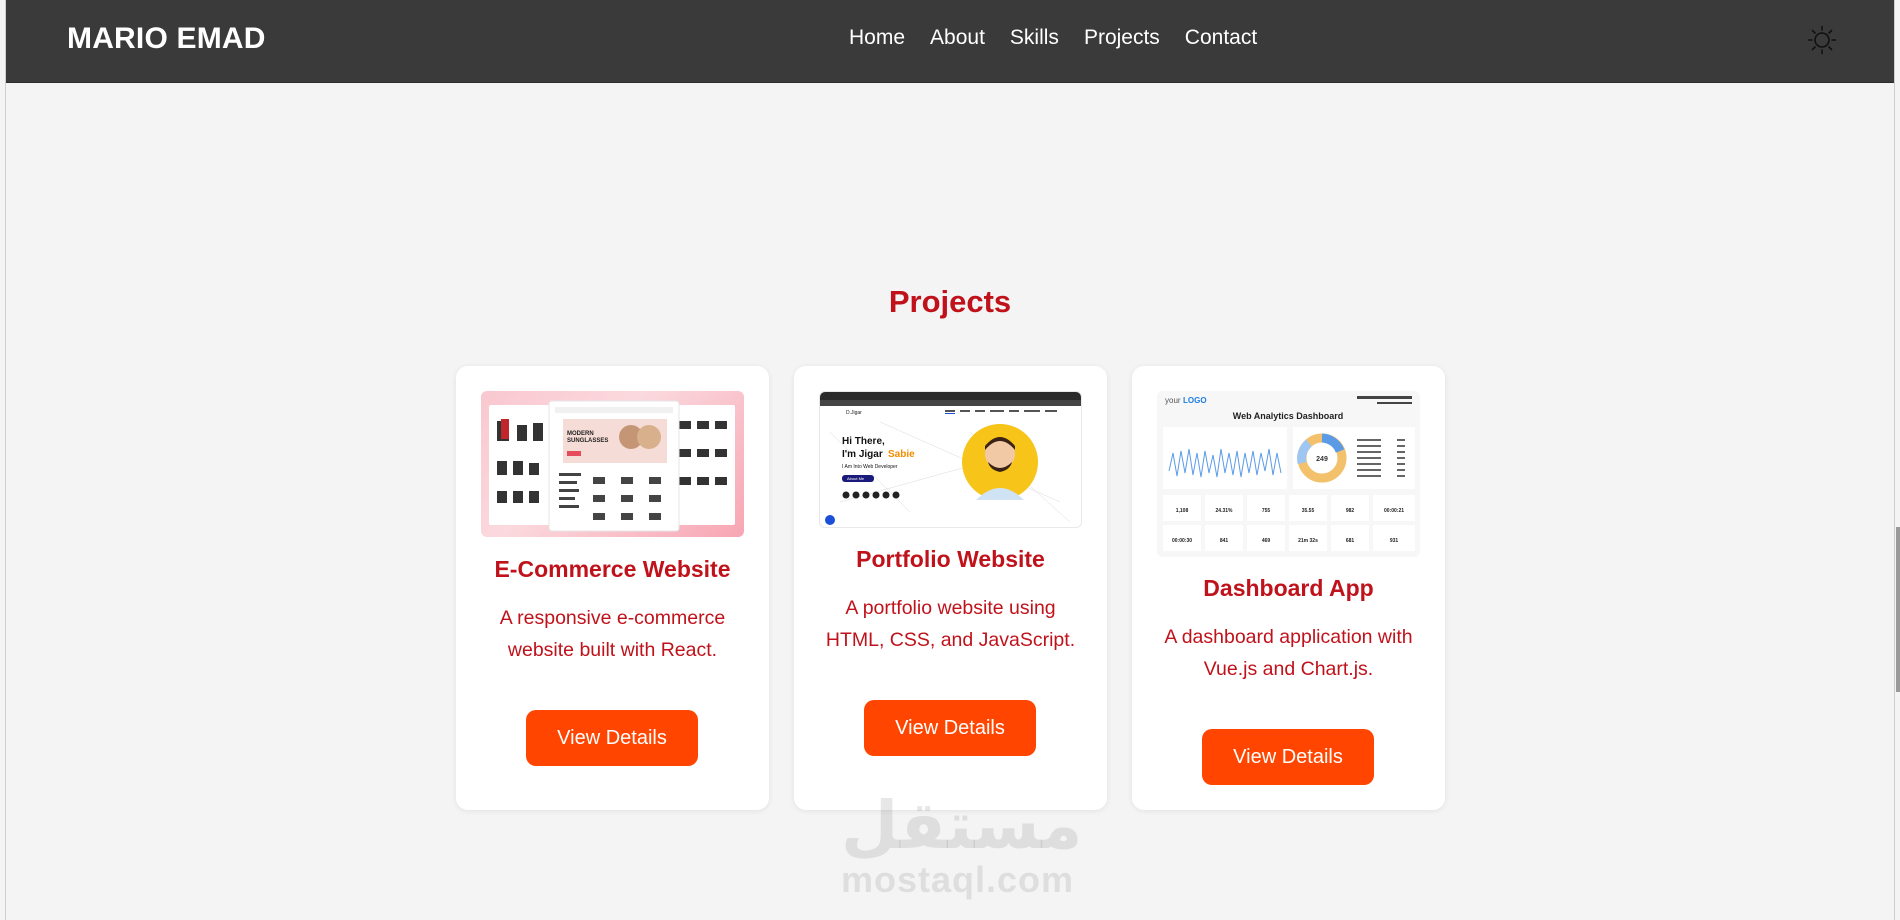 The width and height of the screenshot is (1900, 920). What do you see at coordinates (1394, 511) in the screenshot?
I see `svg-text: 00:00:21` at bounding box center [1394, 511].